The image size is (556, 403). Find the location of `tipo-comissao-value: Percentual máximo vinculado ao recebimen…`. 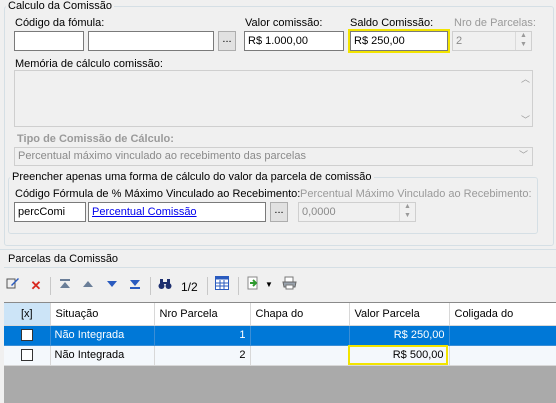

tipo-comissao-value: Percentual máximo vinculado ao recebimen… is located at coordinates (162, 156).